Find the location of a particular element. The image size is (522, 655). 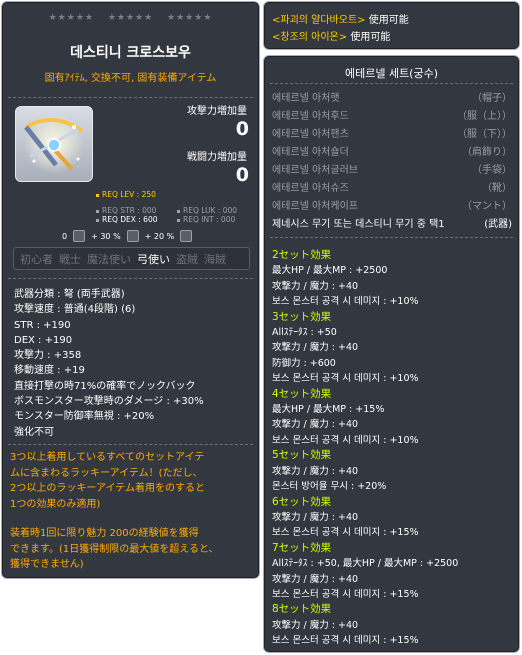

set-part-name: 에테르넬 아처후드 is located at coordinates (310, 116).